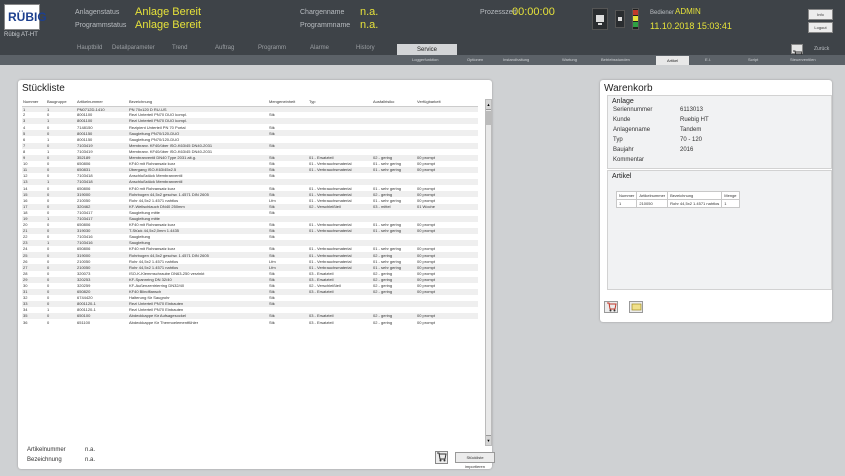 The width and height of the screenshot is (845, 476). I want to click on datetime: 11.10.2018 15:03:41, so click(691, 26).